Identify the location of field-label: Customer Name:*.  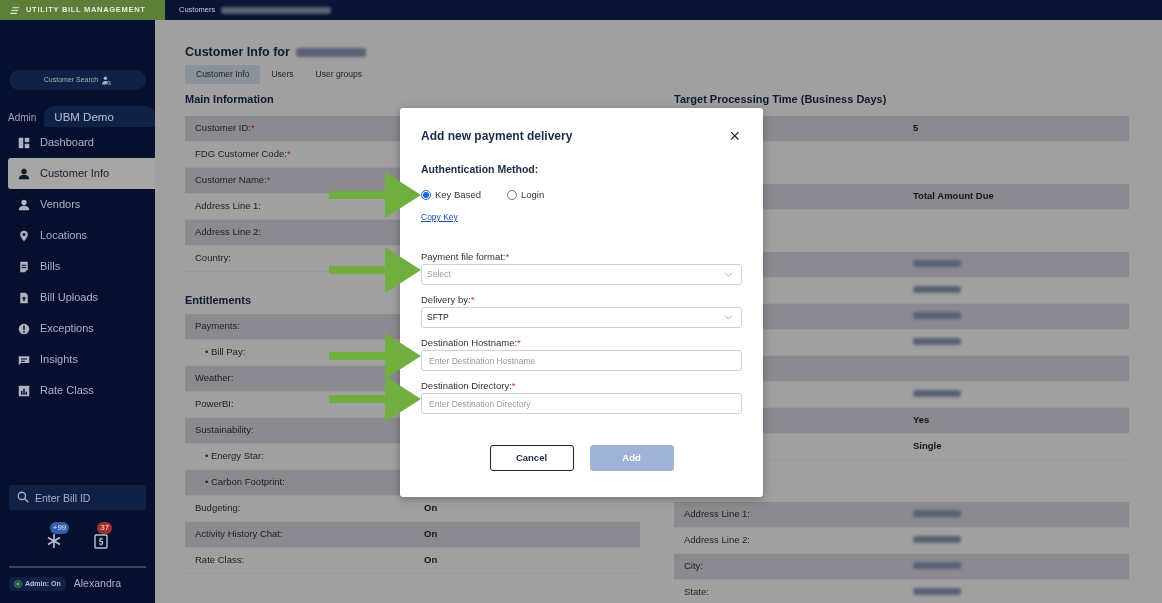
(233, 180).